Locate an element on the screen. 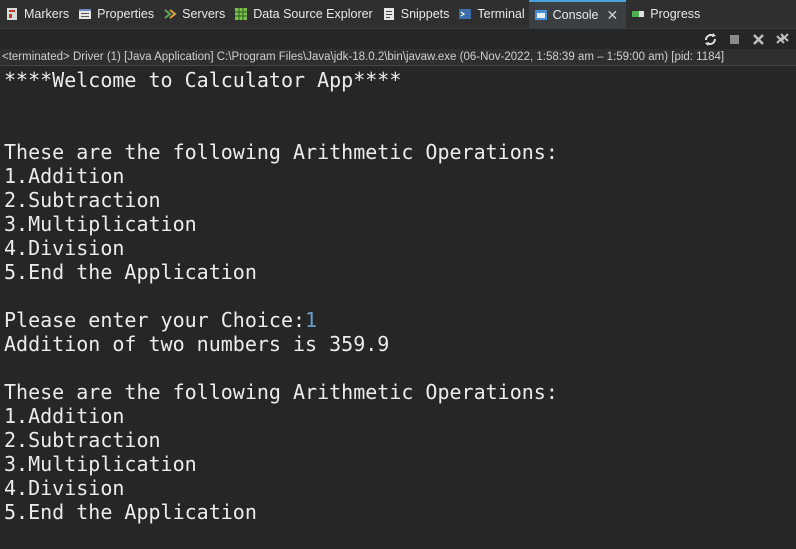 The image size is (796, 549). servers-icon is located at coordinates (170, 14).